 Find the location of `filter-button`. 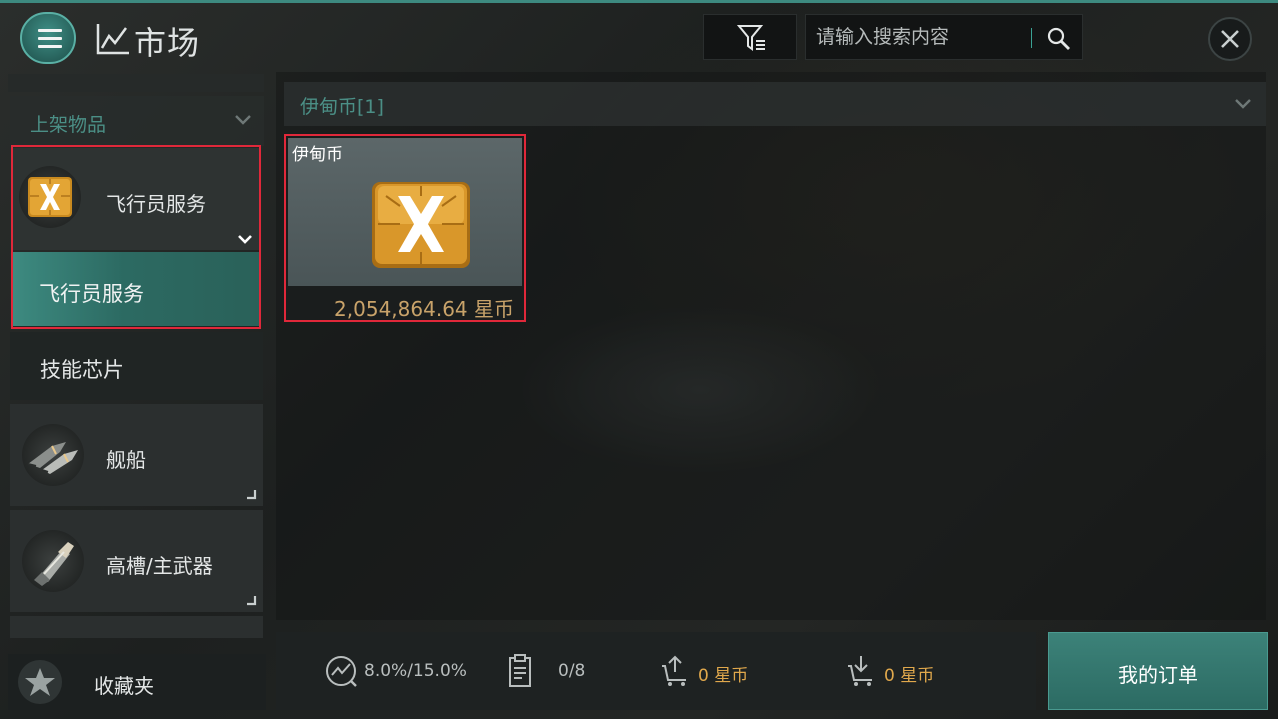

filter-button is located at coordinates (750, 37).